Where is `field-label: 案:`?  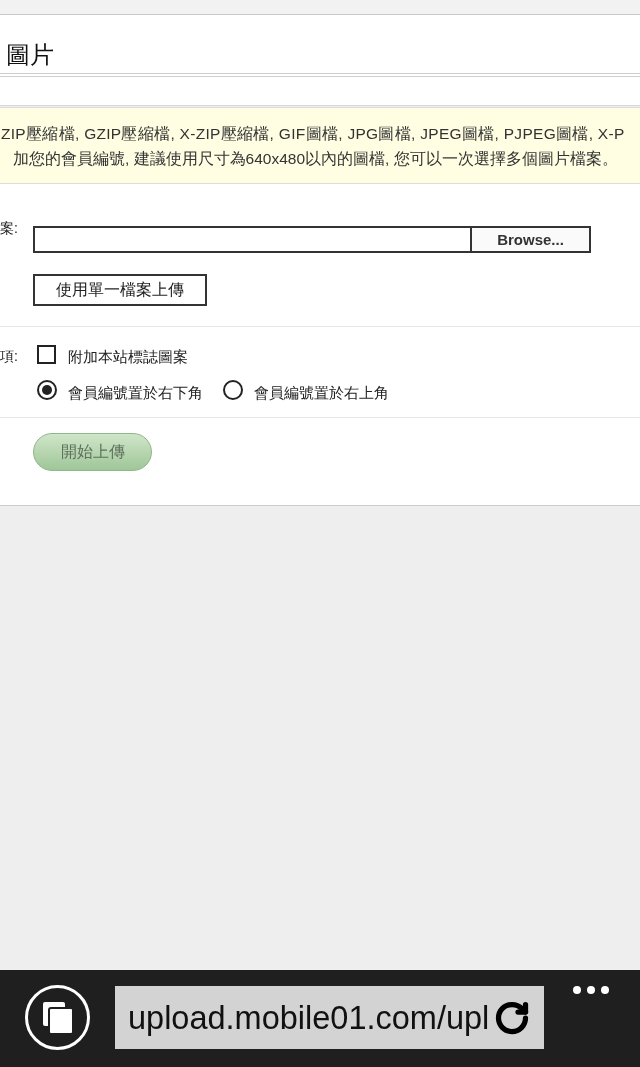 field-label: 案: is located at coordinates (9, 228).